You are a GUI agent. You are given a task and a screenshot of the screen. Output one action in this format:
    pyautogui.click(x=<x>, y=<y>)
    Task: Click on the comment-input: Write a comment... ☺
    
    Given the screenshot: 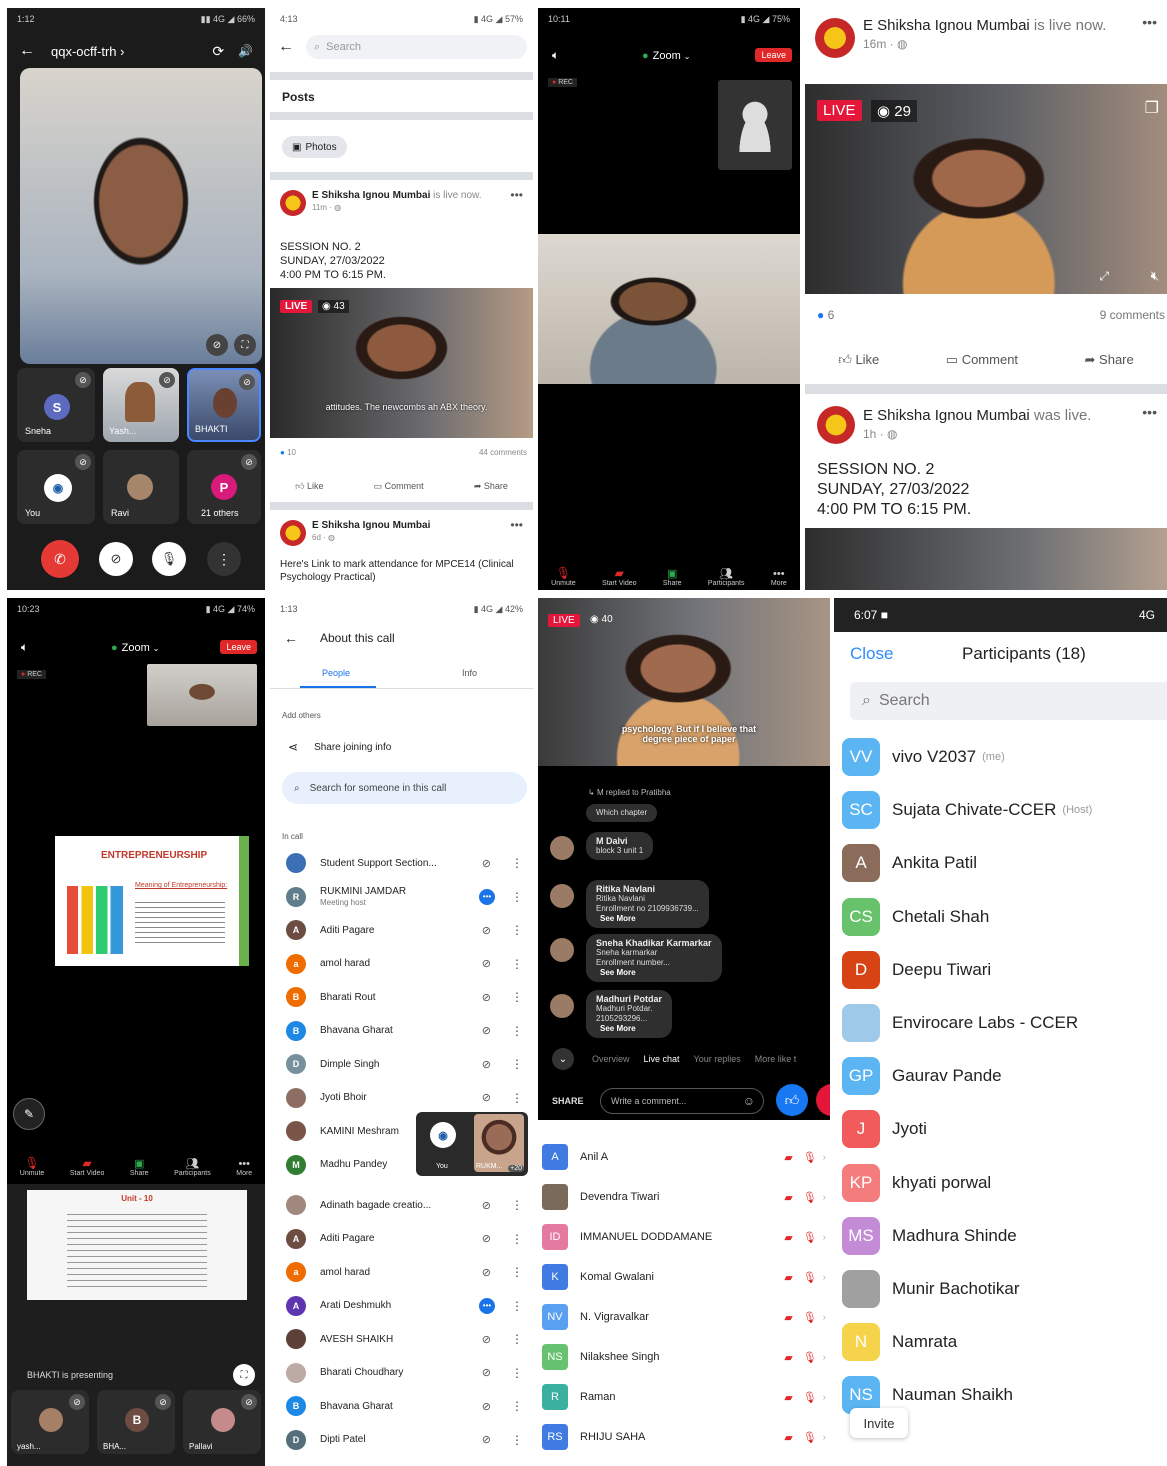 What is the action you would take?
    pyautogui.click(x=682, y=1101)
    